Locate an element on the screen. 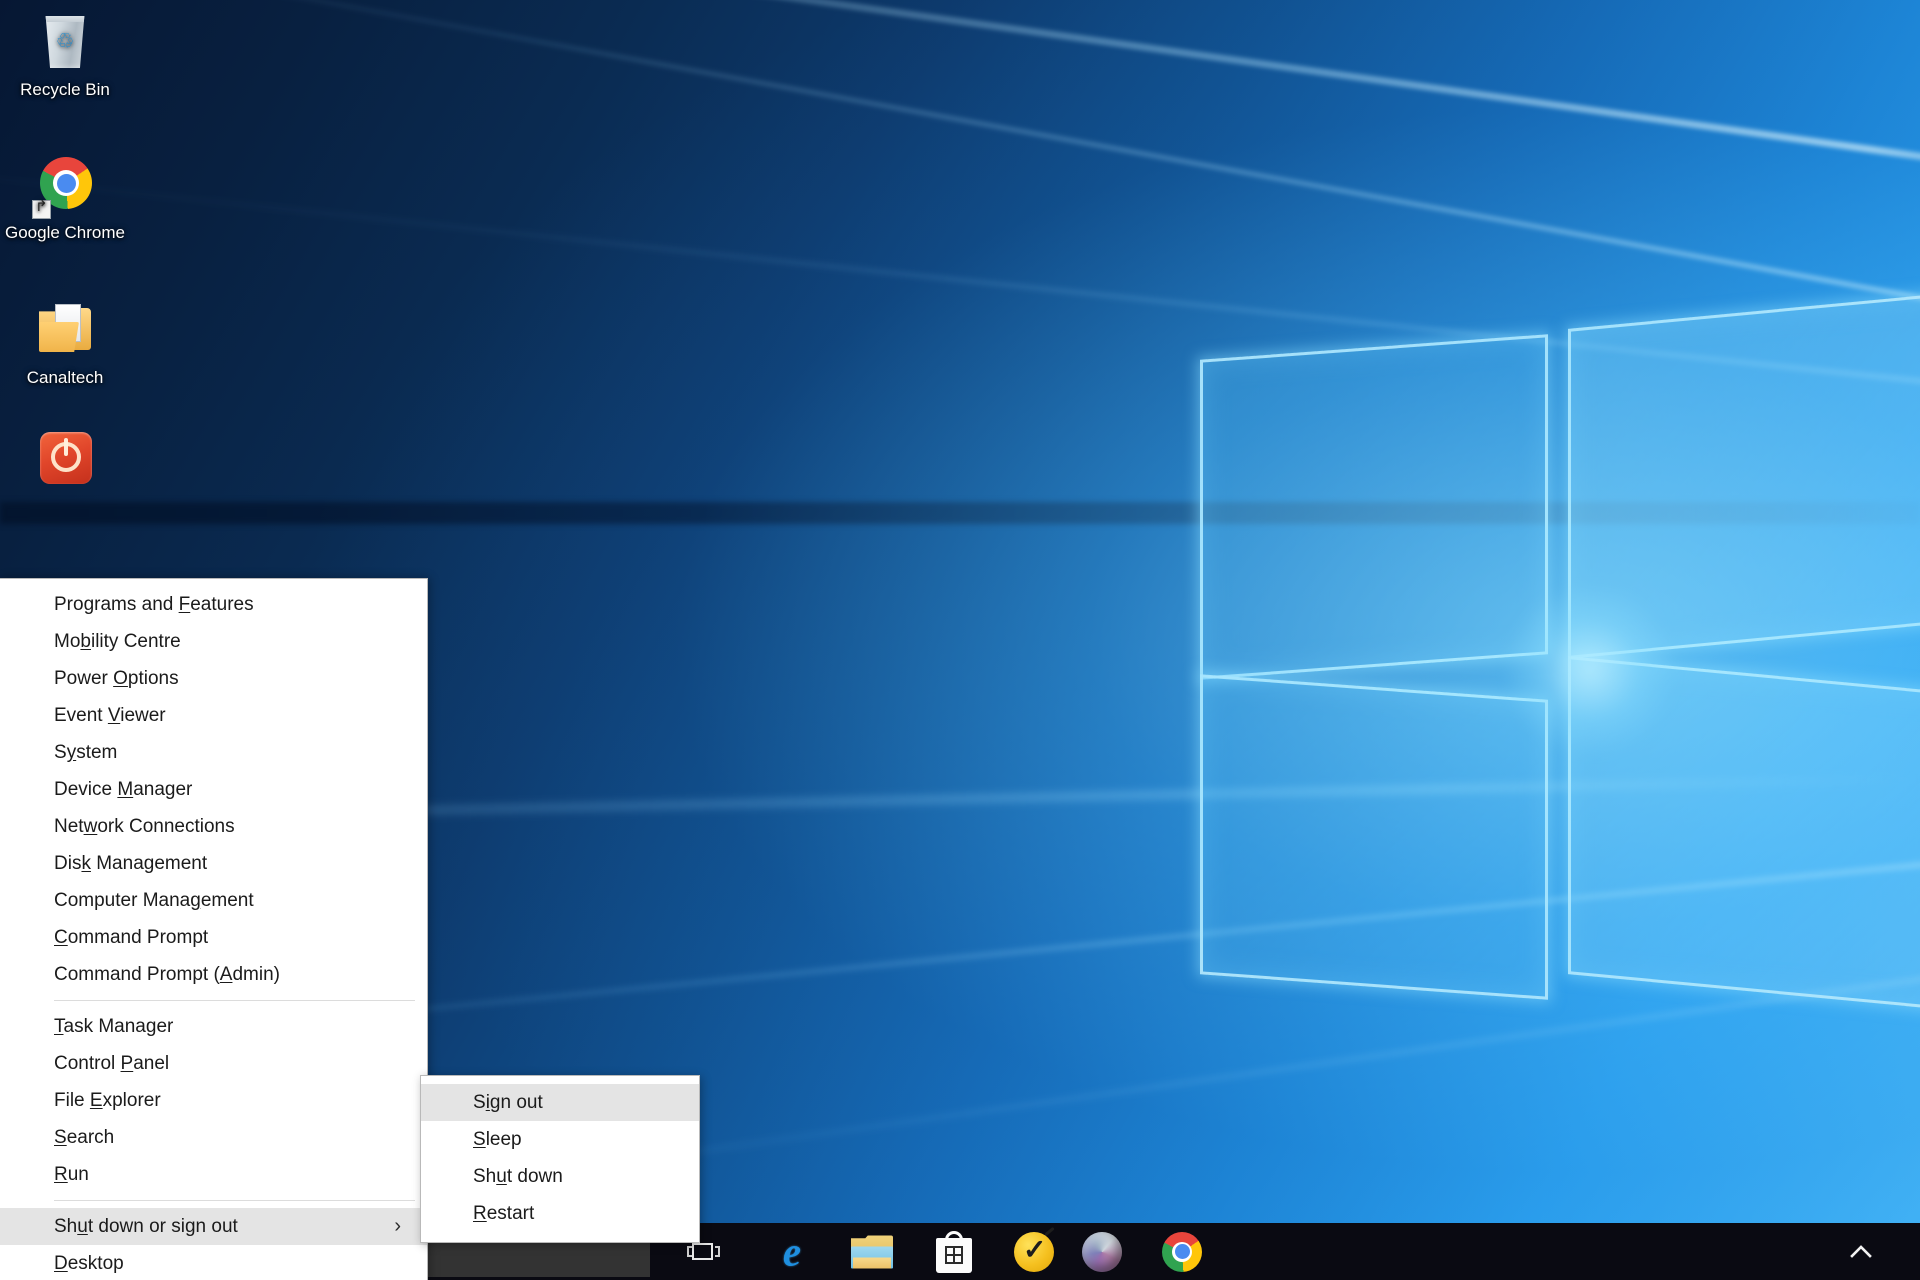  menu-item-device-manager: Device Manager is located at coordinates (213, 789).